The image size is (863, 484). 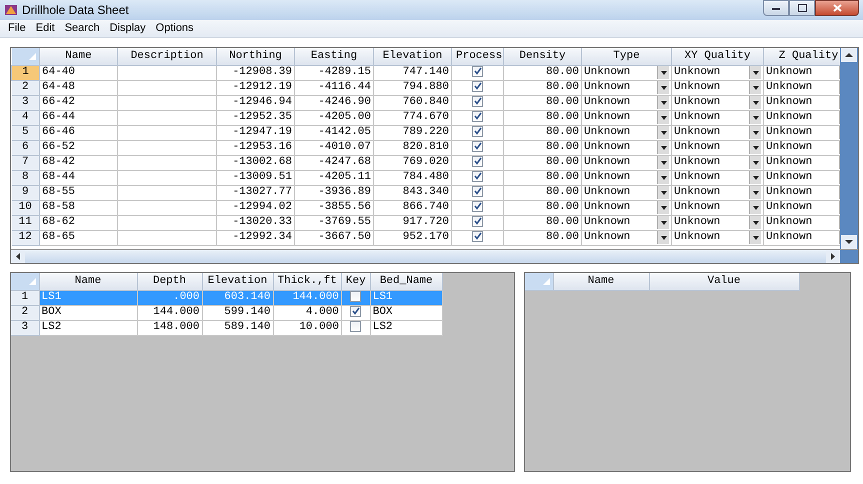 What do you see at coordinates (45, 28) in the screenshot?
I see `menu-item: Edit` at bounding box center [45, 28].